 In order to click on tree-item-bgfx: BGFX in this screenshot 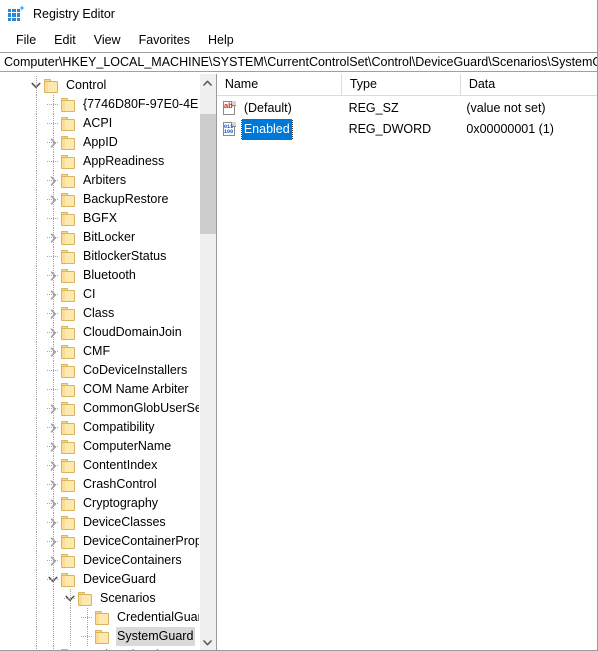, I will do `click(101, 218)`.